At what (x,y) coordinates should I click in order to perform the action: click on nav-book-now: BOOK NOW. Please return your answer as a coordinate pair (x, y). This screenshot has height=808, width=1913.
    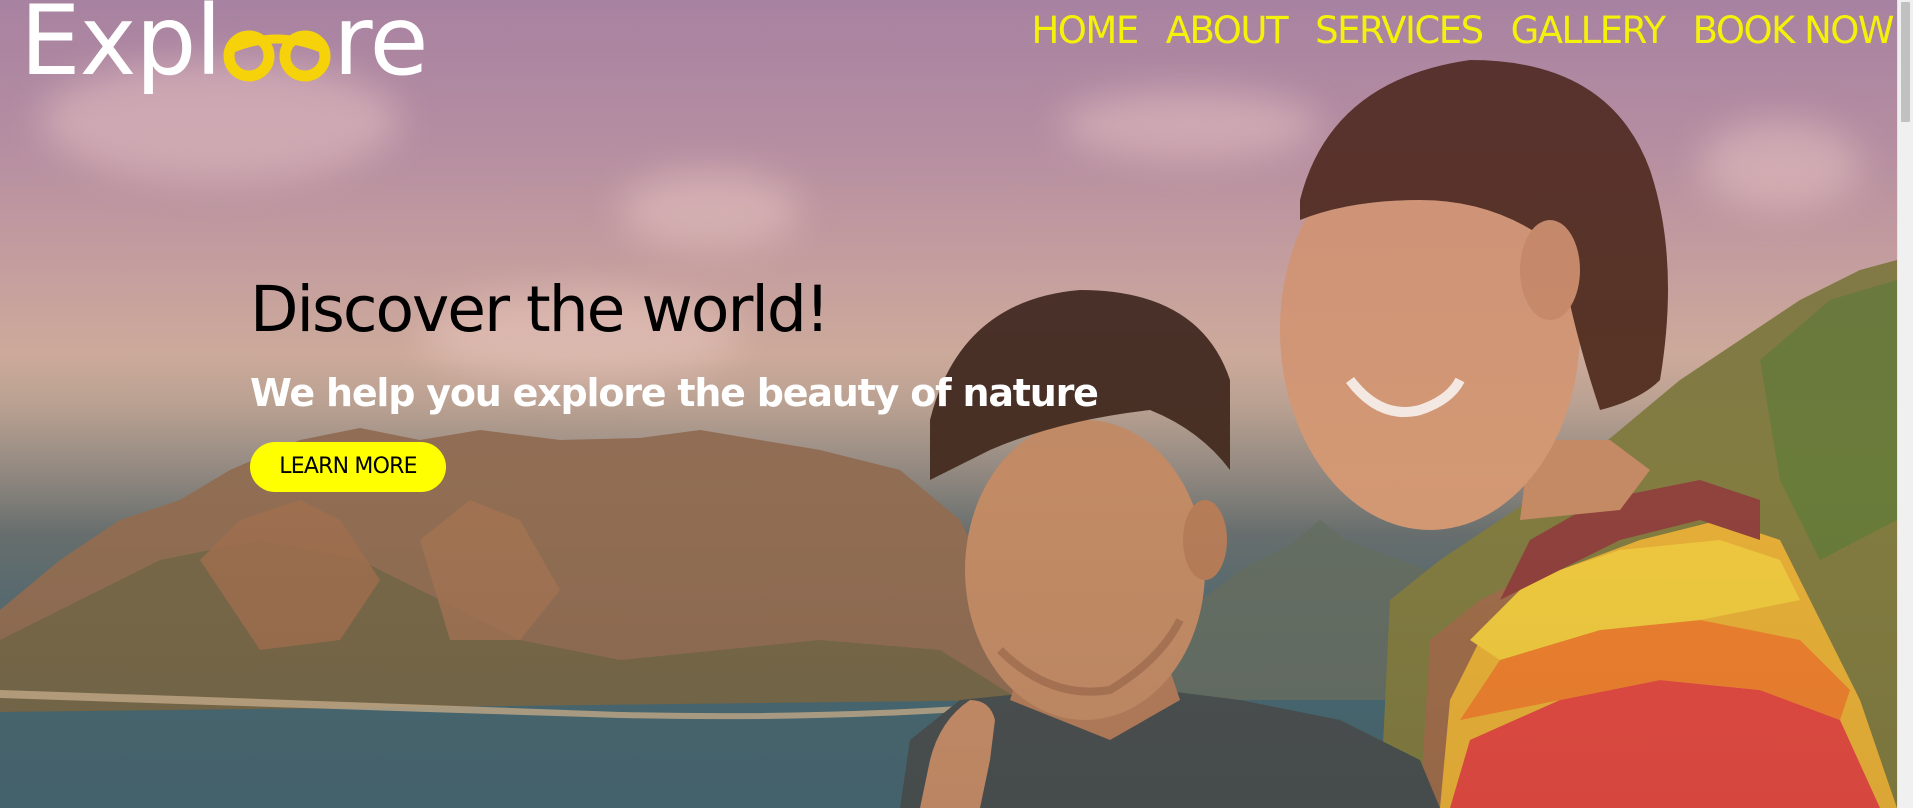
    Looking at the image, I should click on (1794, 31).